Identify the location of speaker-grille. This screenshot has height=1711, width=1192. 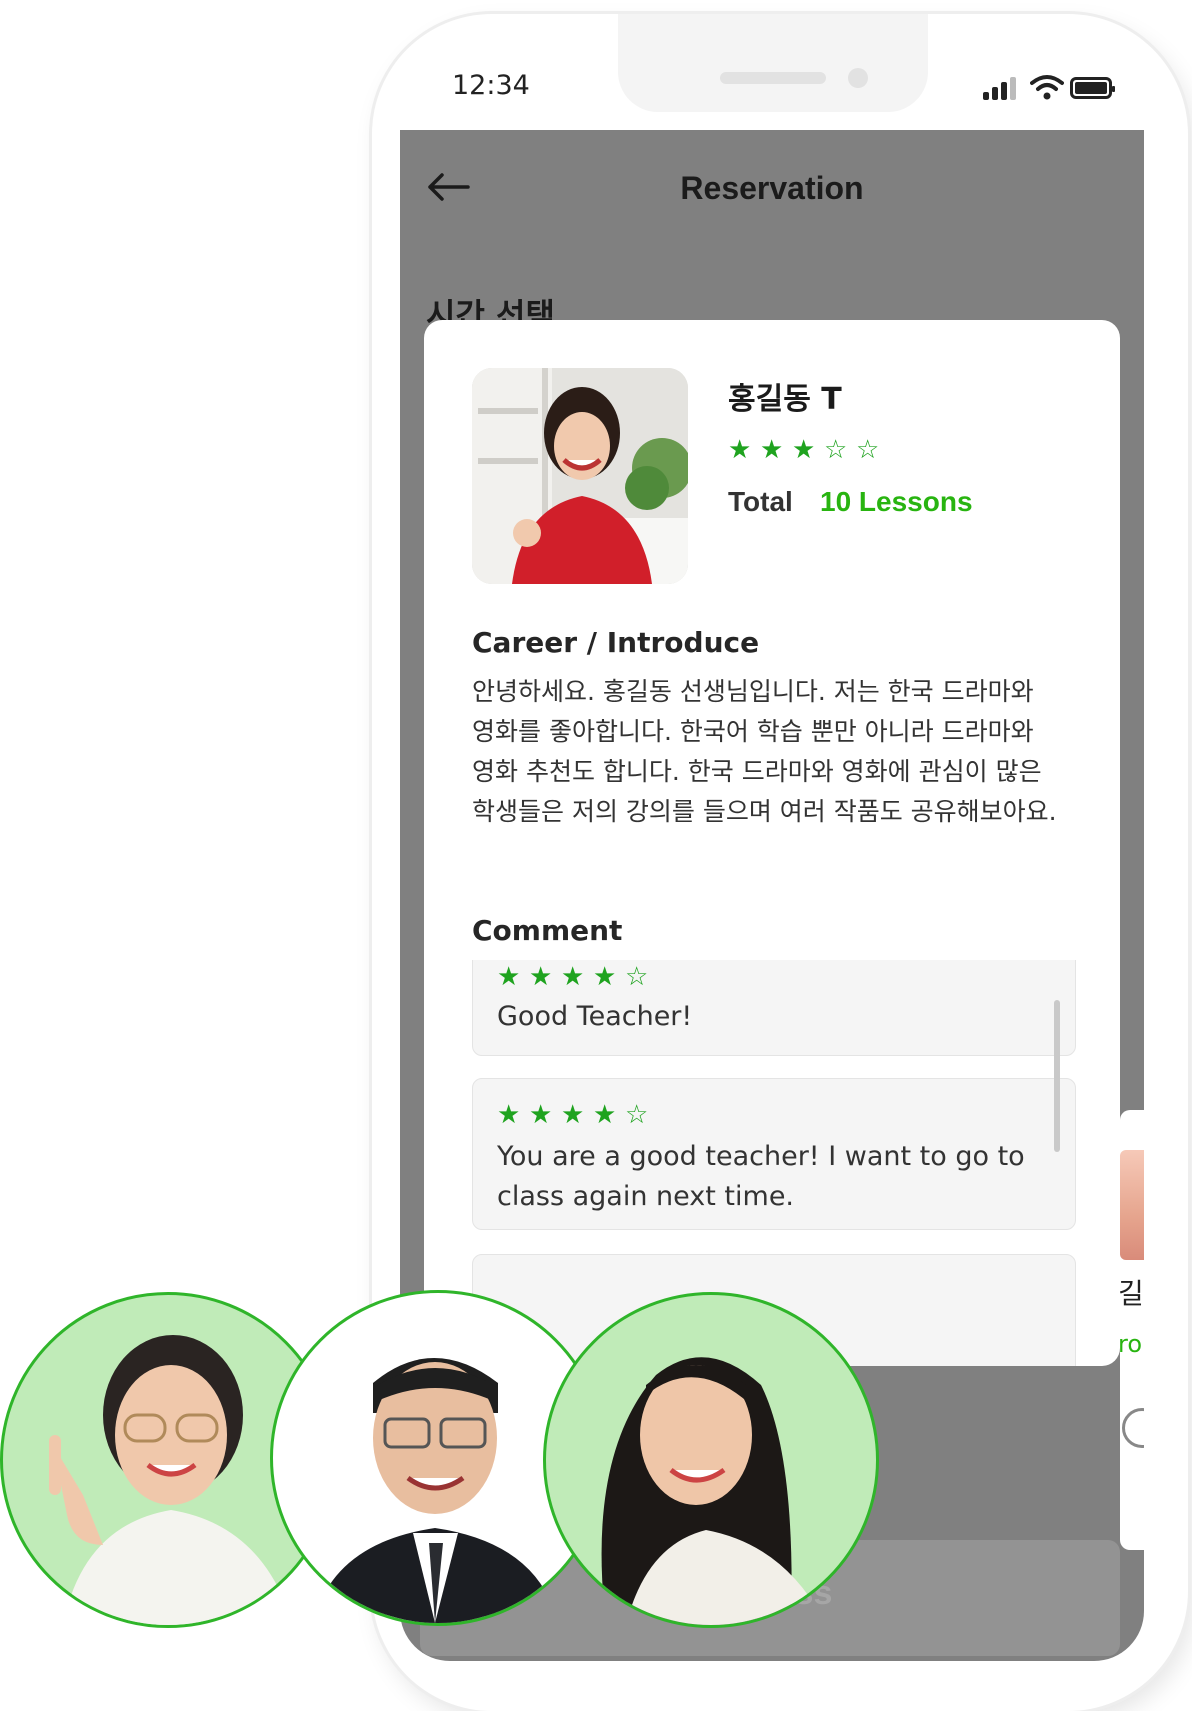
(773, 78).